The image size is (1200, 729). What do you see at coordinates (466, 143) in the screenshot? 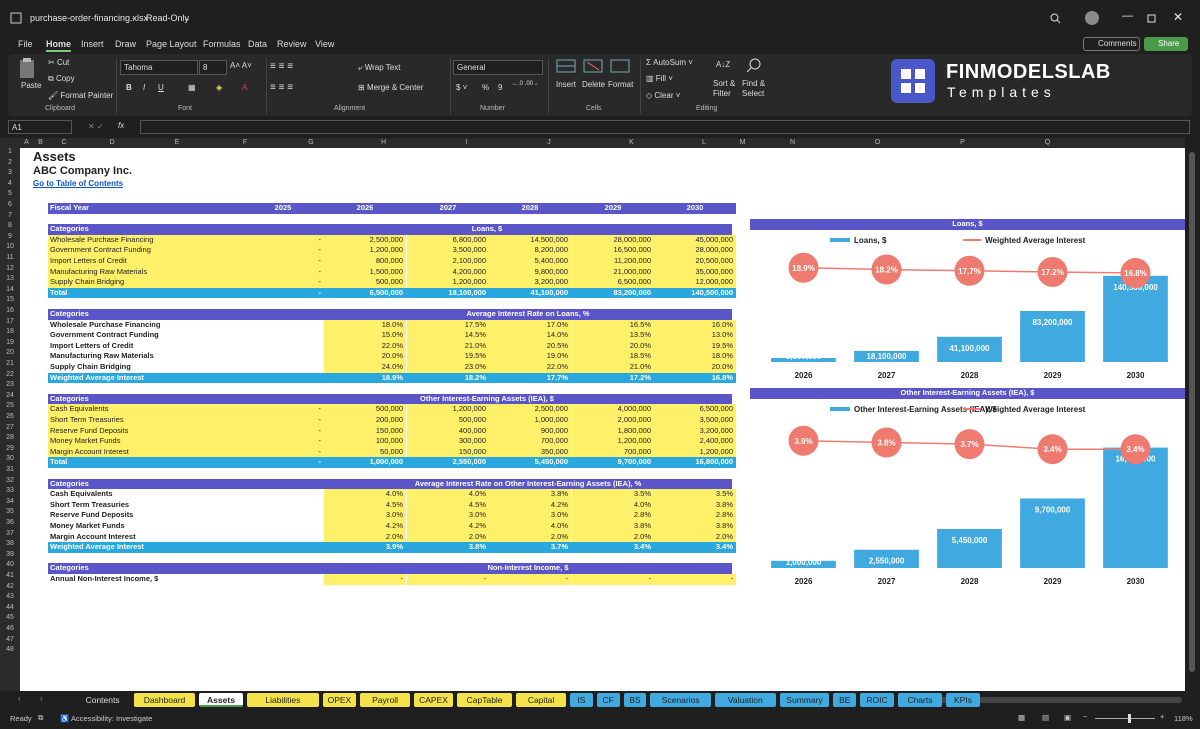
I see `column-header-i: I` at bounding box center [466, 143].